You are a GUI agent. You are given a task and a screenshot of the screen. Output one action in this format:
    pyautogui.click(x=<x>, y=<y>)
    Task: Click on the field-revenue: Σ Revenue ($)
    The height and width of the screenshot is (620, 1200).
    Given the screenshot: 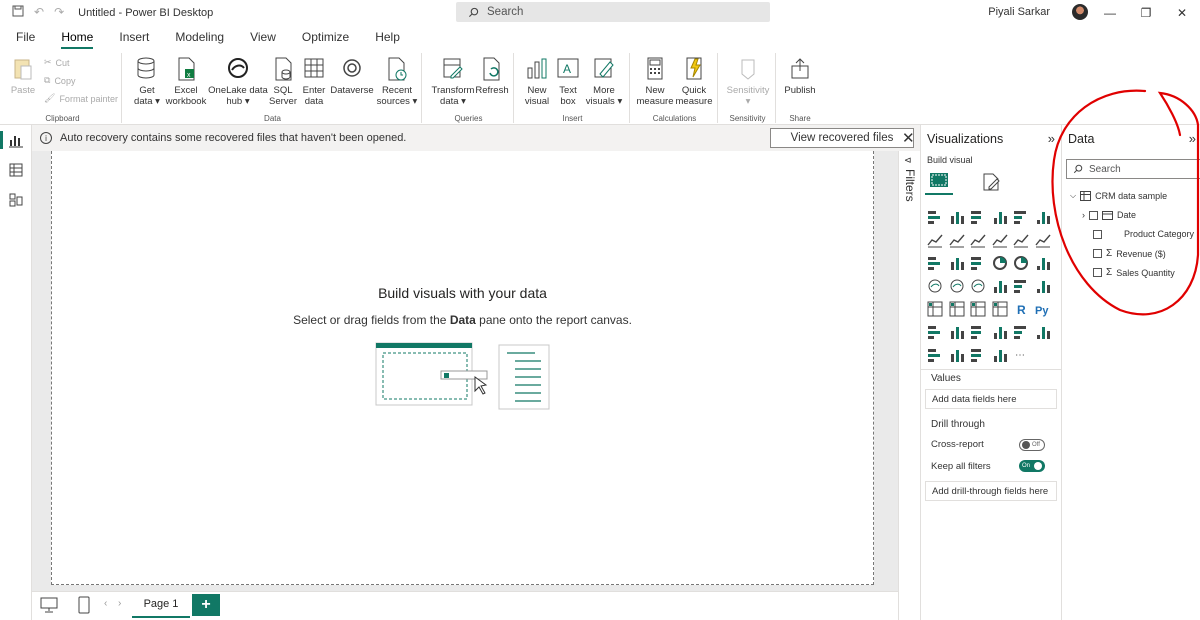 What is the action you would take?
    pyautogui.click(x=1129, y=253)
    